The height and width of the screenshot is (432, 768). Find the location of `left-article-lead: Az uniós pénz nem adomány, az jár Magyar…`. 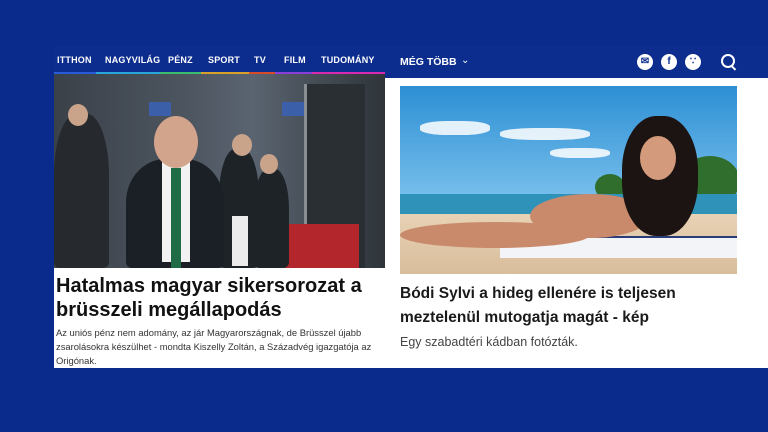

left-article-lead: Az uniós pénz nem adomány, az jár Magyar… is located at coordinates (214, 346).